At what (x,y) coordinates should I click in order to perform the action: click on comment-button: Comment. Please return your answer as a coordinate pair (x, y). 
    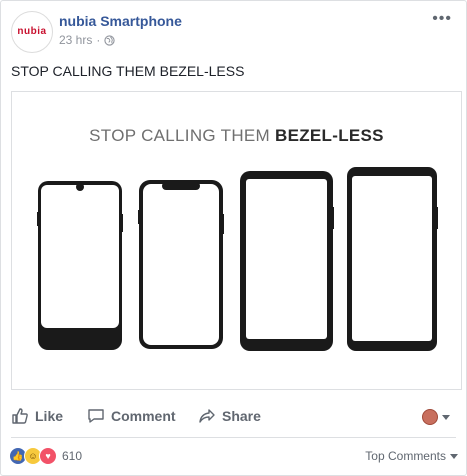
    Looking at the image, I should click on (131, 416).